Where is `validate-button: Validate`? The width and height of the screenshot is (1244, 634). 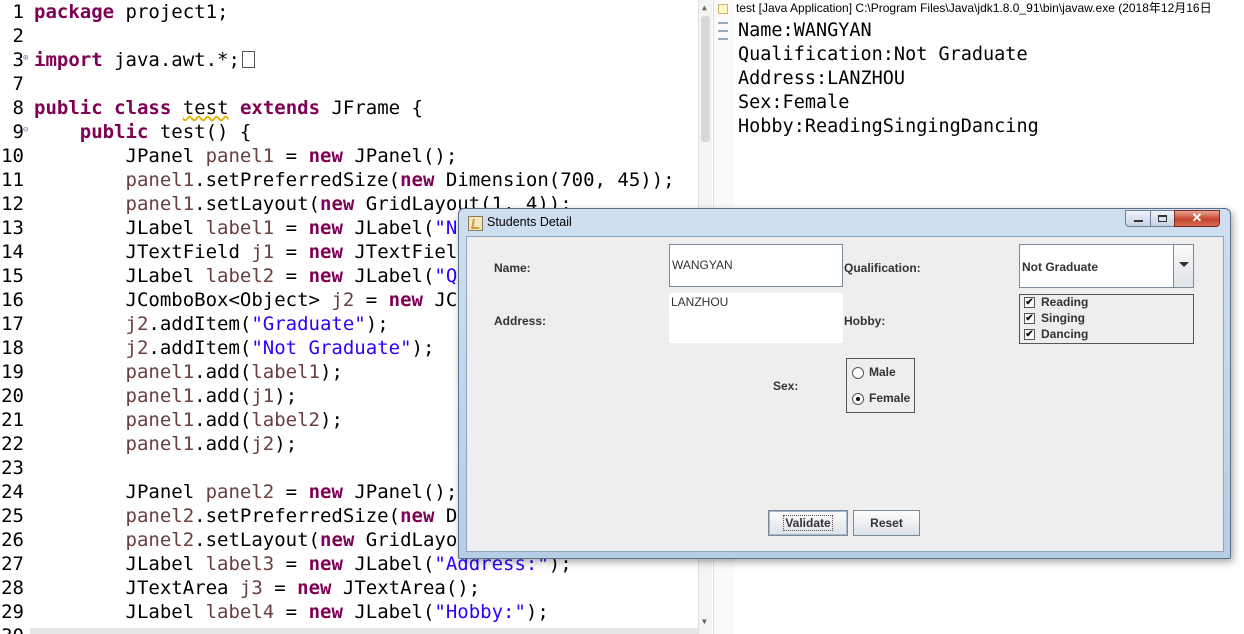
validate-button: Validate is located at coordinates (808, 523).